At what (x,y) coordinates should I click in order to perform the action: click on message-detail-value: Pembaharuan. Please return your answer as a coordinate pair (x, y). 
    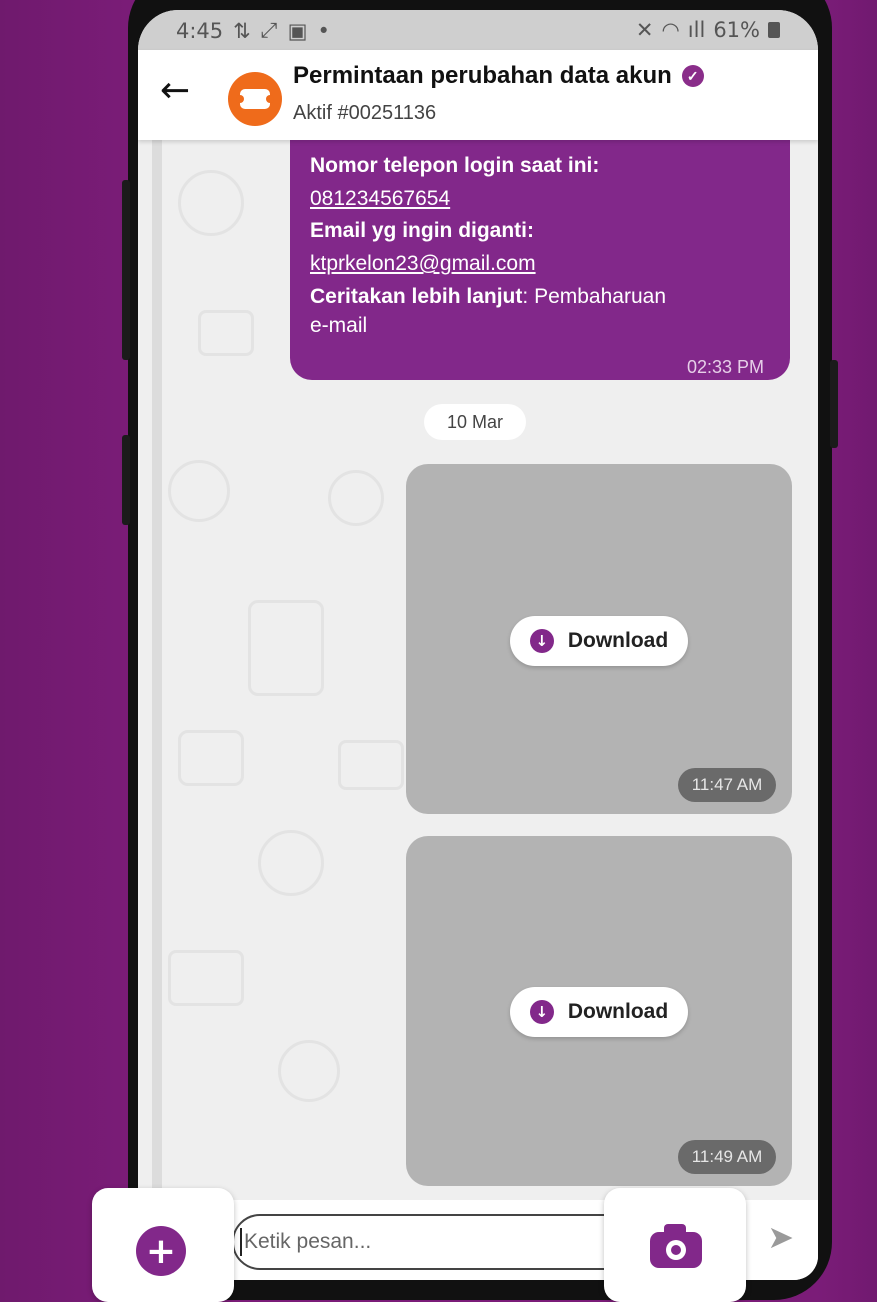
    Looking at the image, I should click on (597, 296).